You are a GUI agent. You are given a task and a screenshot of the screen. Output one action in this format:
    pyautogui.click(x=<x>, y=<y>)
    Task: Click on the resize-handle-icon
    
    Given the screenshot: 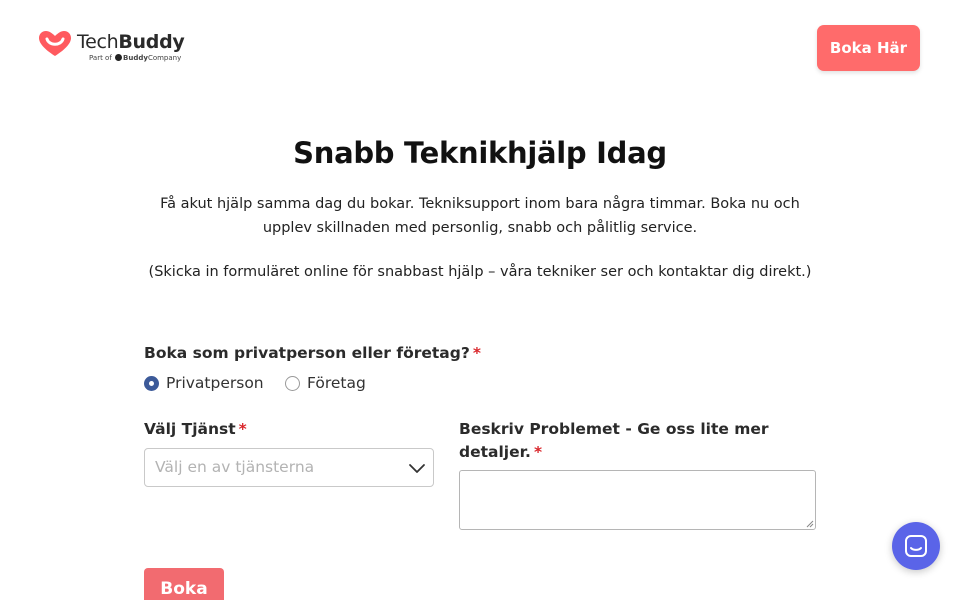 What is the action you would take?
    pyautogui.click(x=810, y=524)
    